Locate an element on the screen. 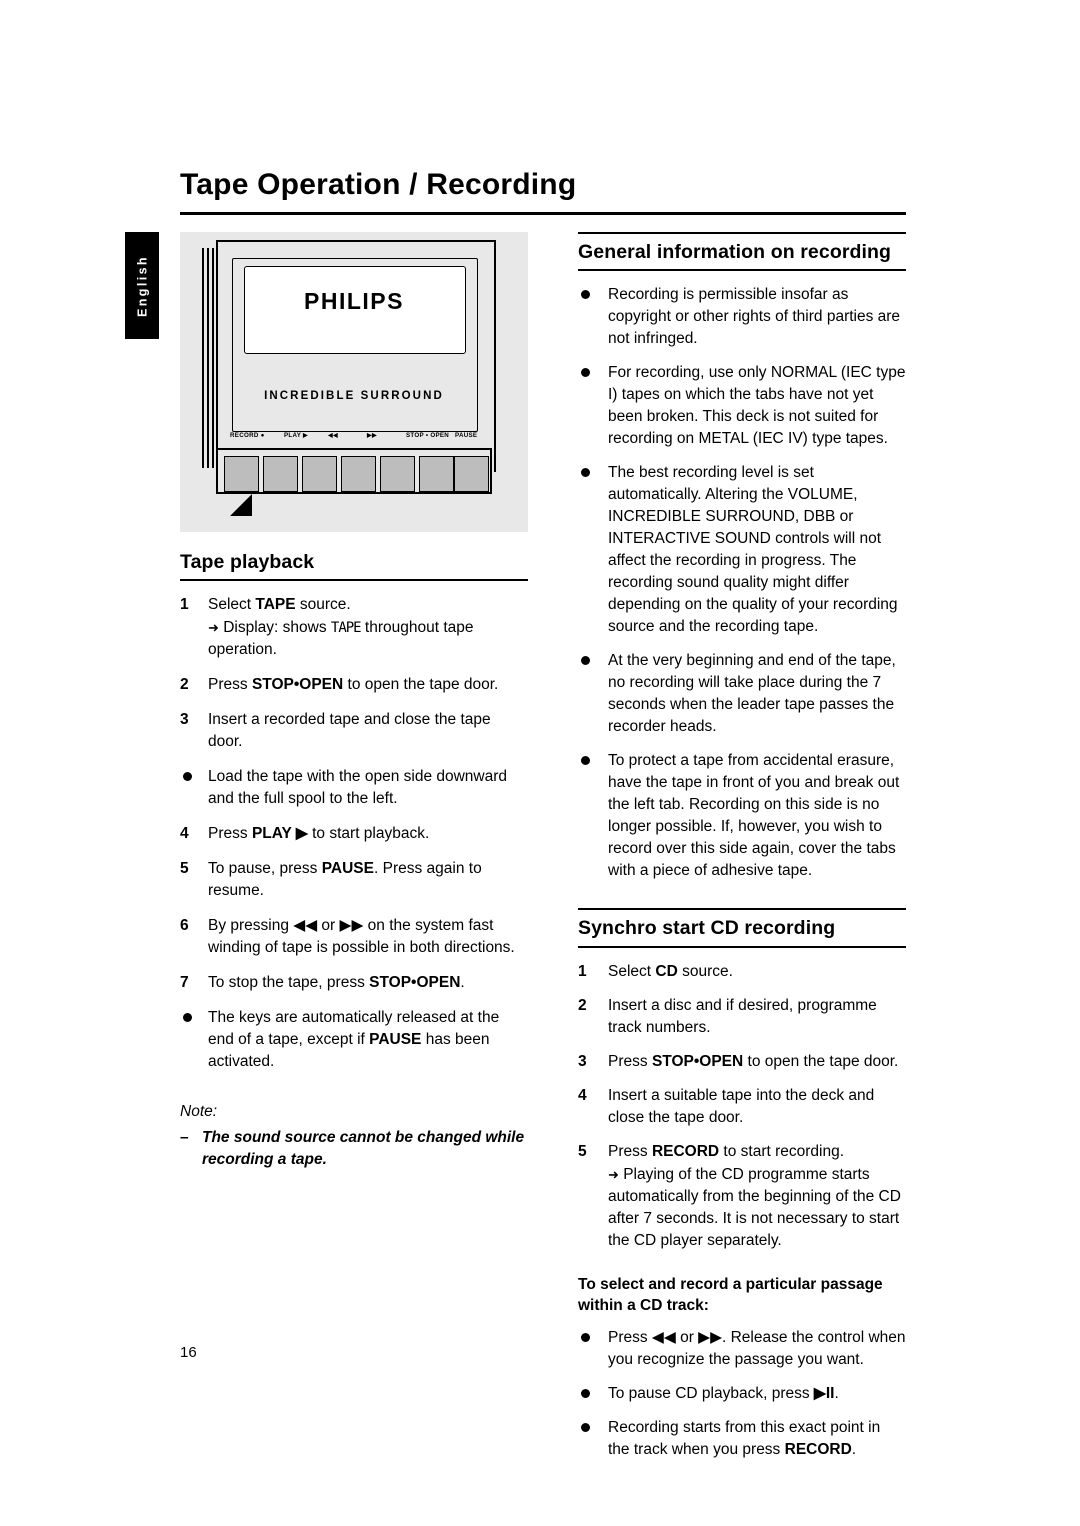 The height and width of the screenshot is (1526, 1080). step-number: 6 is located at coordinates (184, 926).